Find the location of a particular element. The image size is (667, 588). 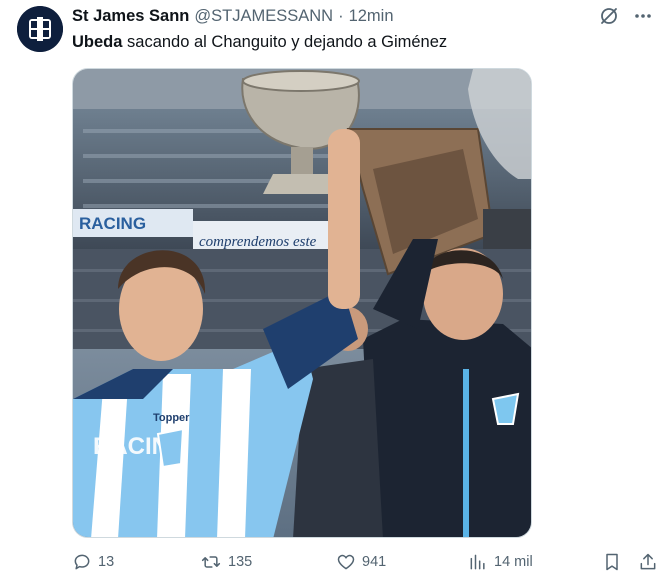

author-avatar is located at coordinates (40, 29).